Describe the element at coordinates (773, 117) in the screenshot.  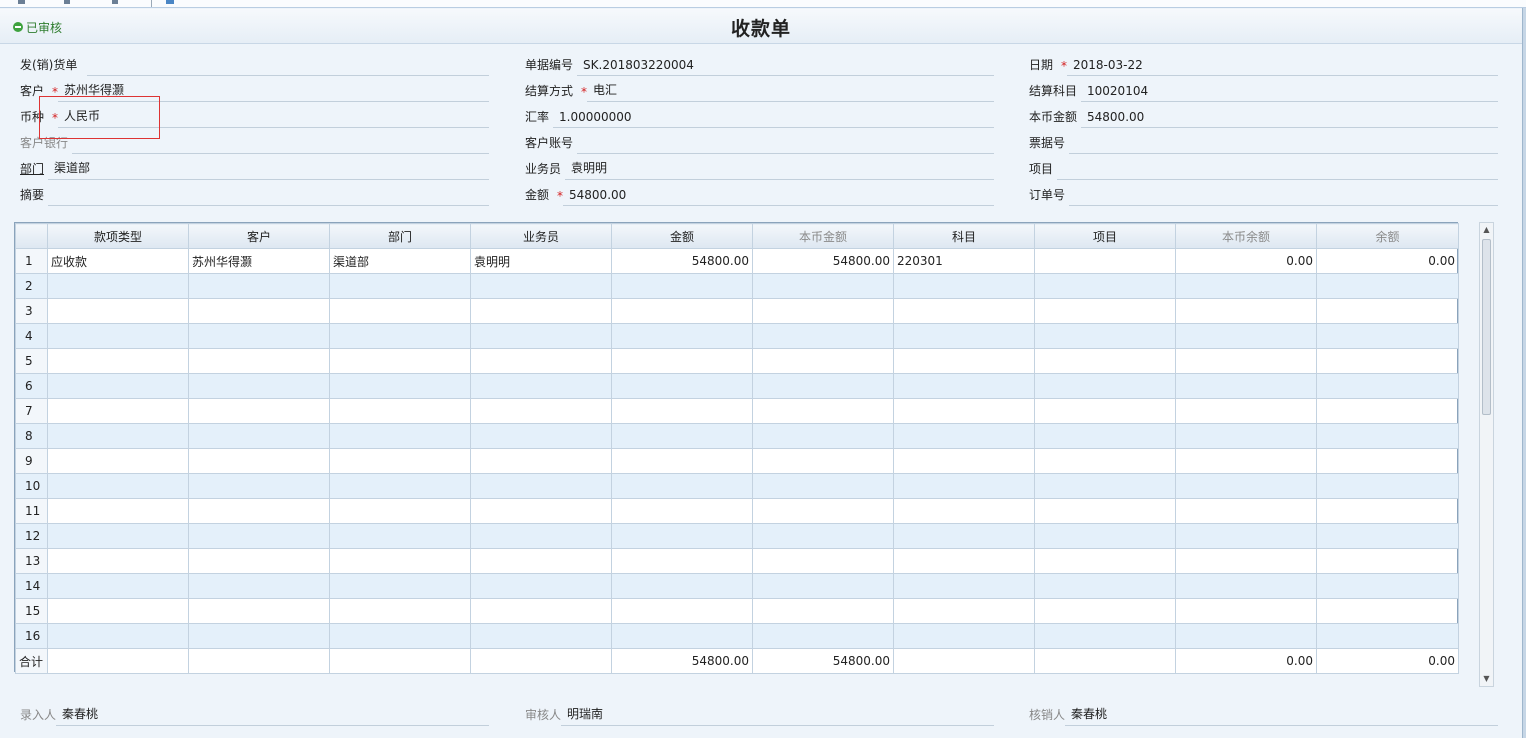
I see `exchange-rate-input: 1.00000000` at that location.